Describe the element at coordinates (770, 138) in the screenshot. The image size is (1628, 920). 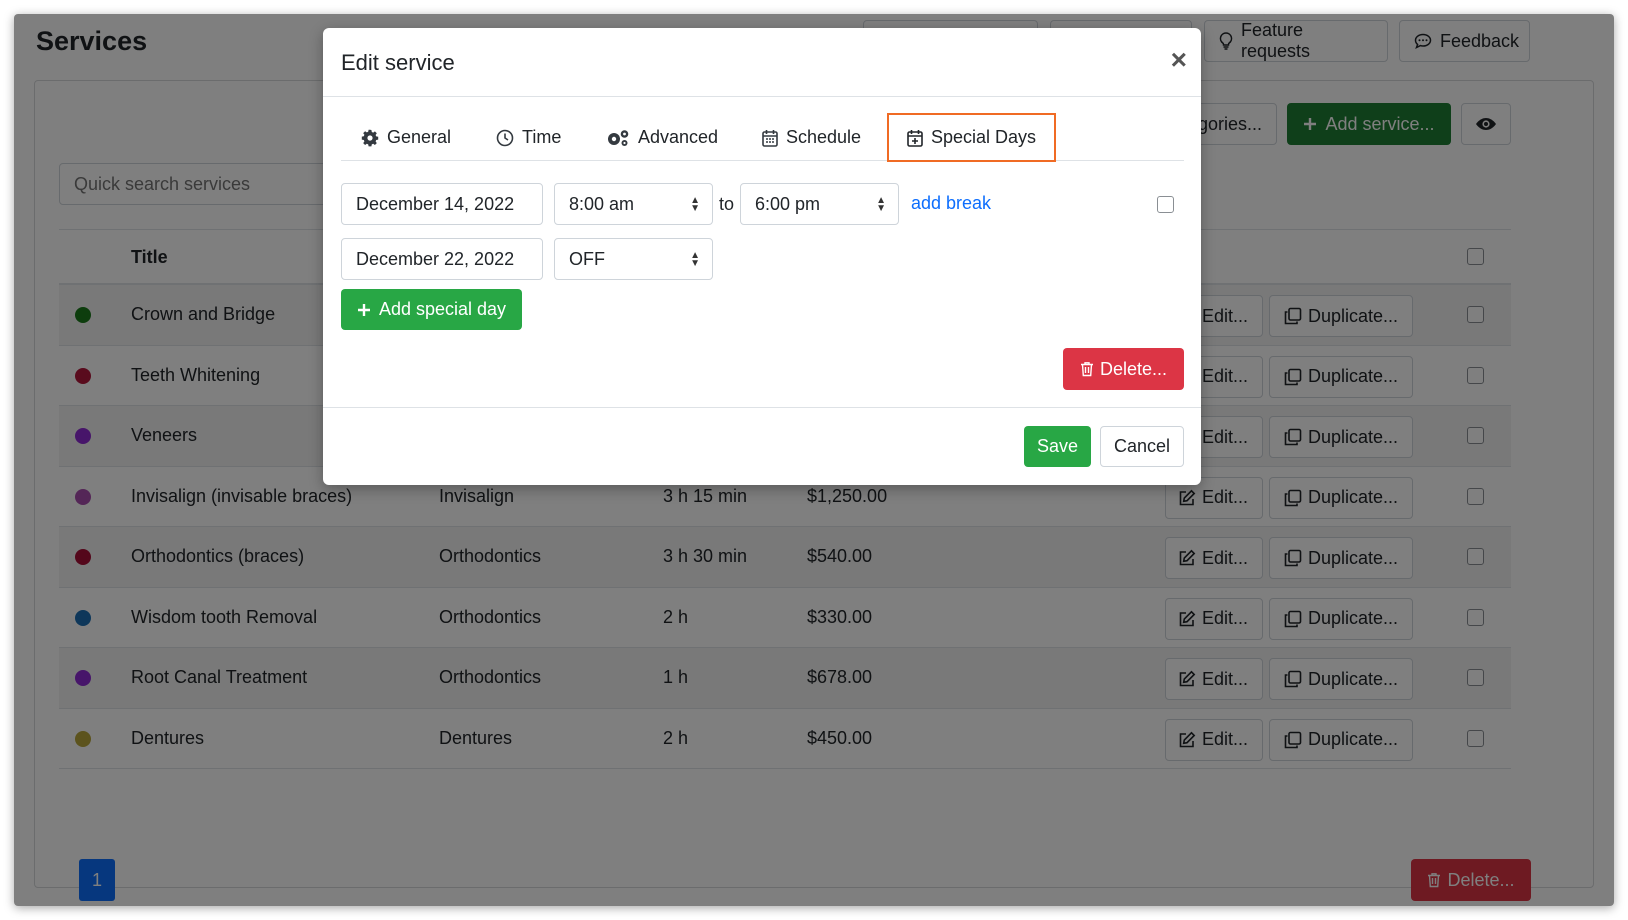
I see `calendar-icon` at that location.